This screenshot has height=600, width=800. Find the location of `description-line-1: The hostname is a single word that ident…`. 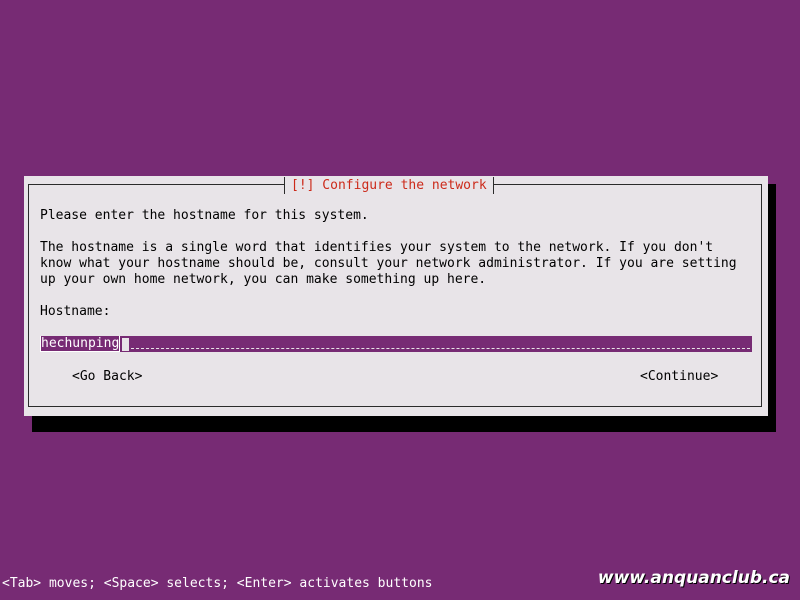

description-line-1: The hostname is a single word that ident… is located at coordinates (377, 247).